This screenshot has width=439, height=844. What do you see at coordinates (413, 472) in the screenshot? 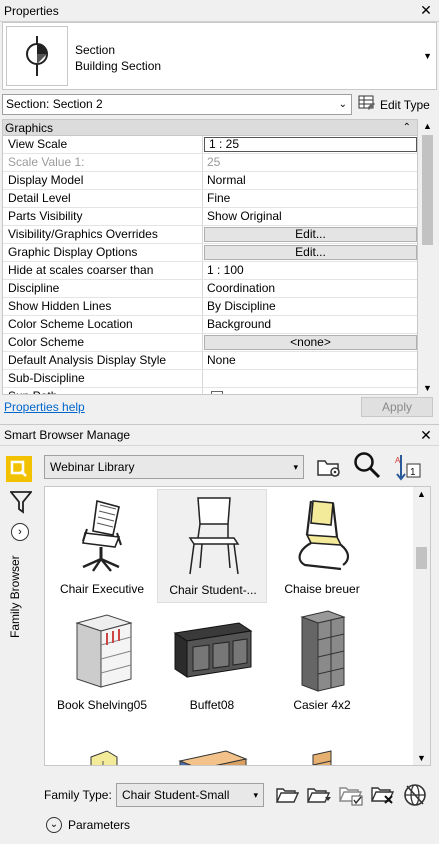
I see `svg-text: 1` at bounding box center [413, 472].